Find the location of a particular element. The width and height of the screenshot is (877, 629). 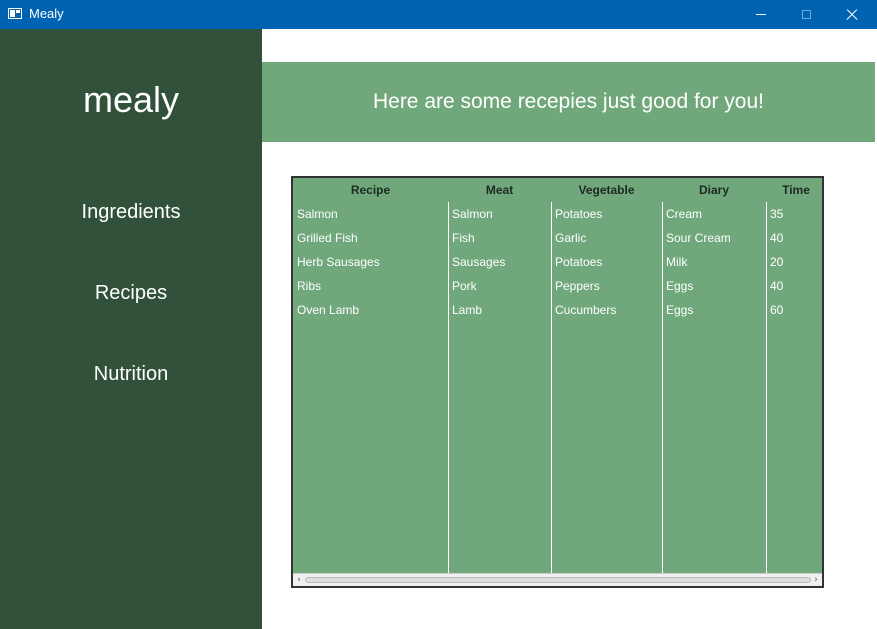

sidebar-item-recipes: Recipes is located at coordinates (131, 293).